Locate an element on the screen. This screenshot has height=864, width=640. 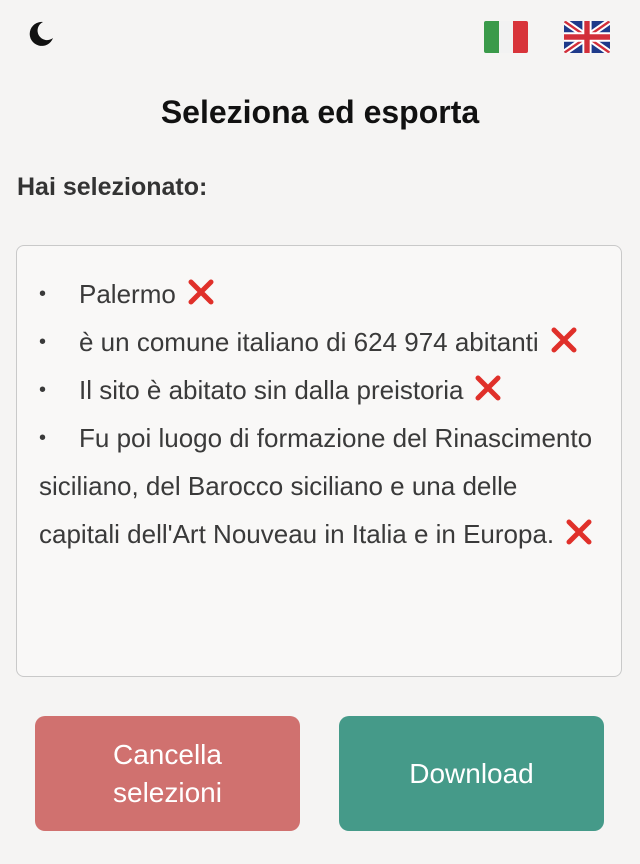
selection-text: Il sito è abitato sin dalla preistoria is located at coordinates (271, 390).